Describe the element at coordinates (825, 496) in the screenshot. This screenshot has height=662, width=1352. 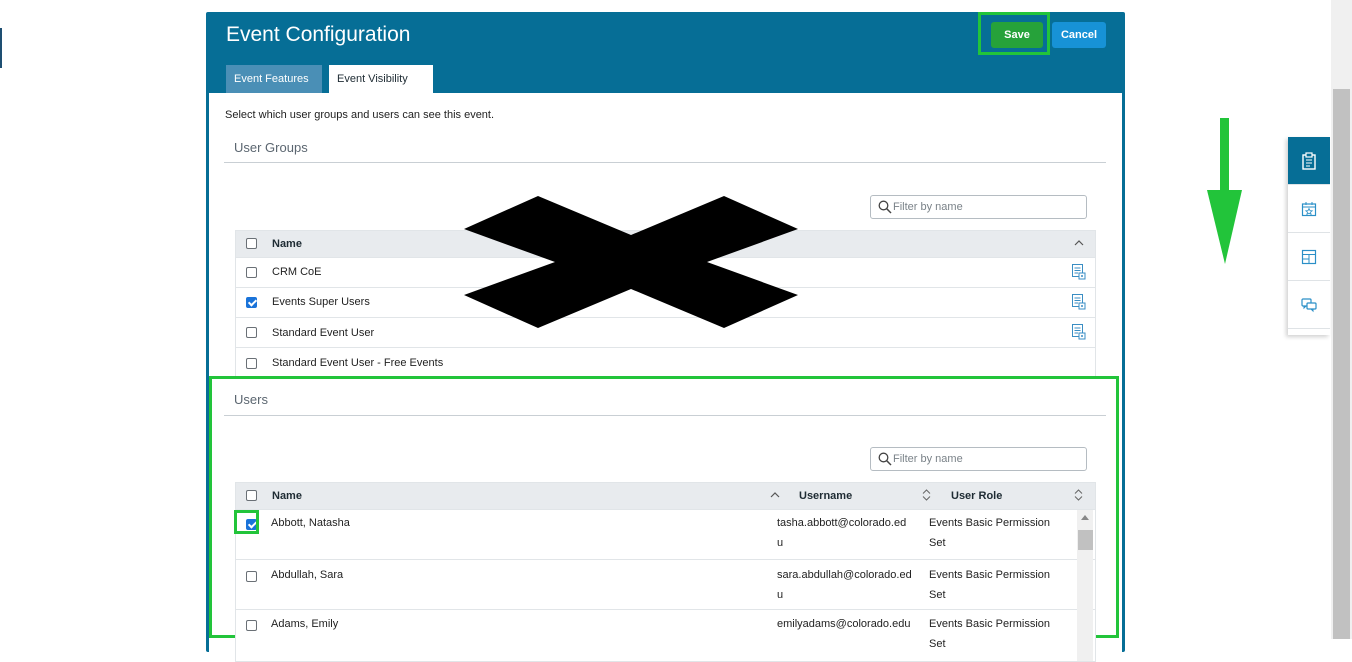
I see `column-header-username: Username` at that location.